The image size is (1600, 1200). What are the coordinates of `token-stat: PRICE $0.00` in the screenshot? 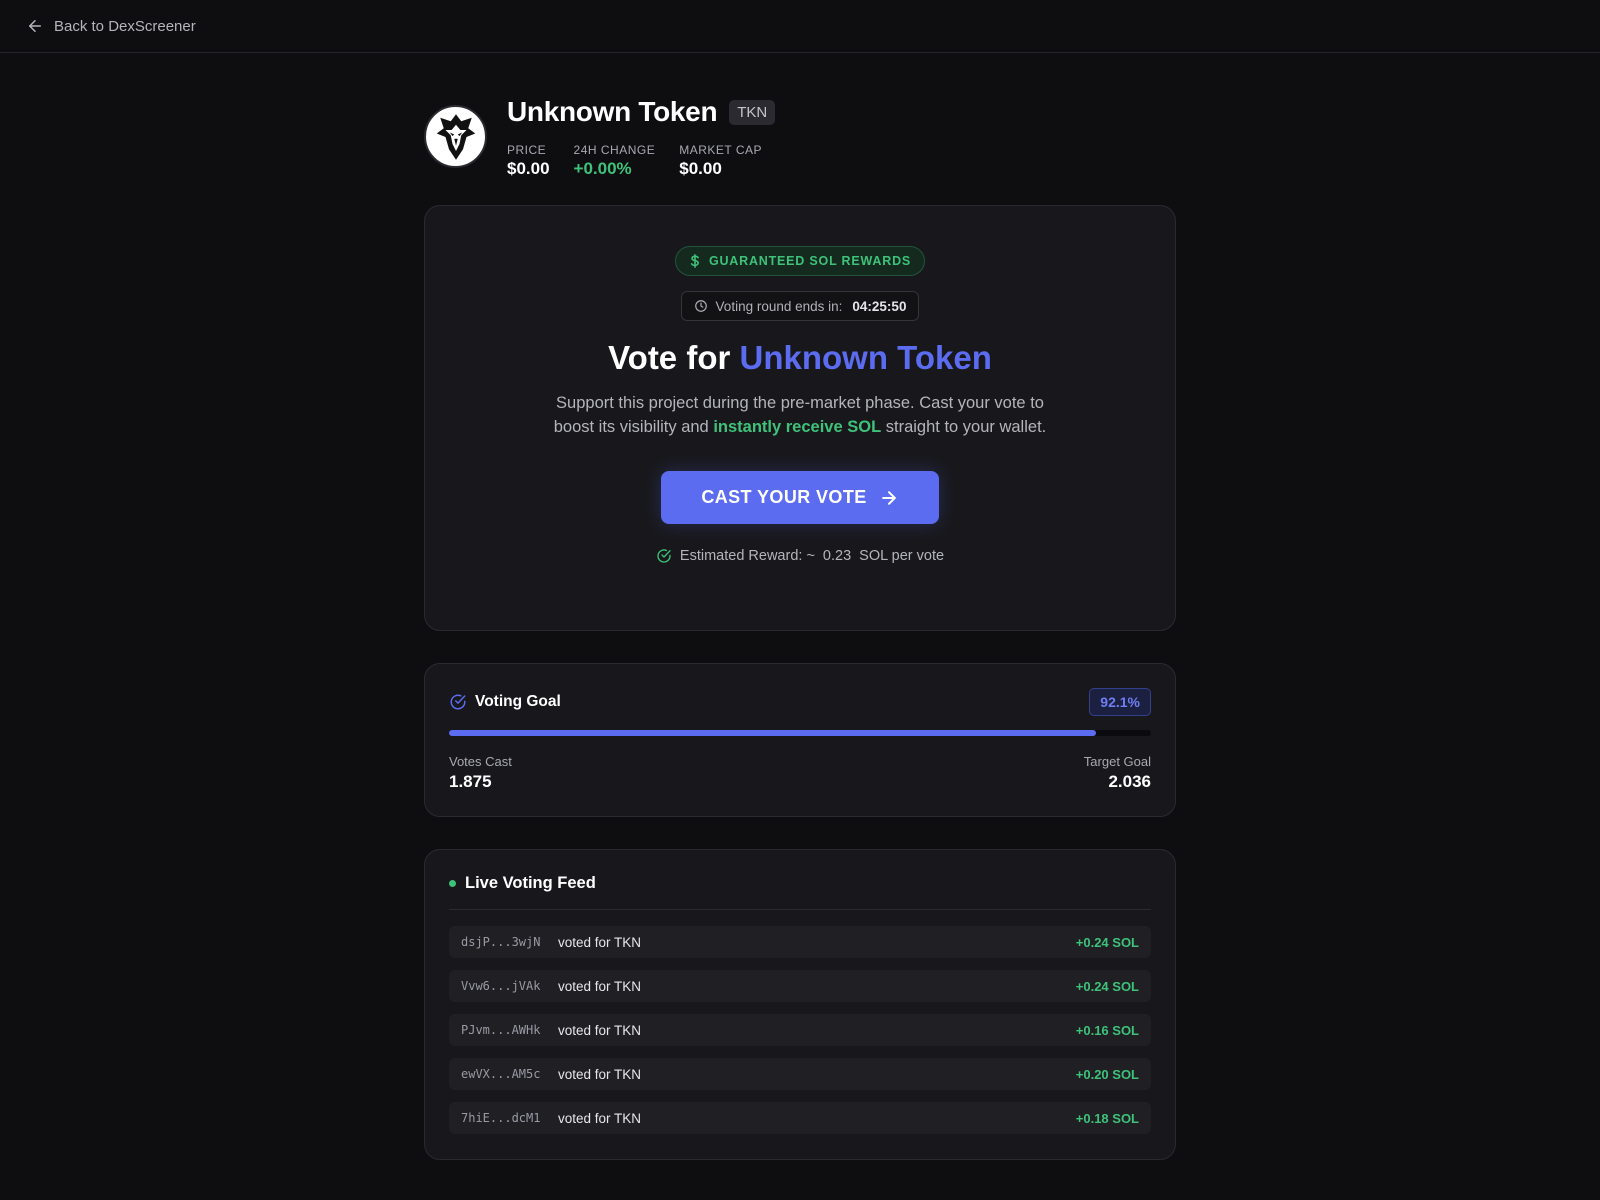 It's located at (528, 161).